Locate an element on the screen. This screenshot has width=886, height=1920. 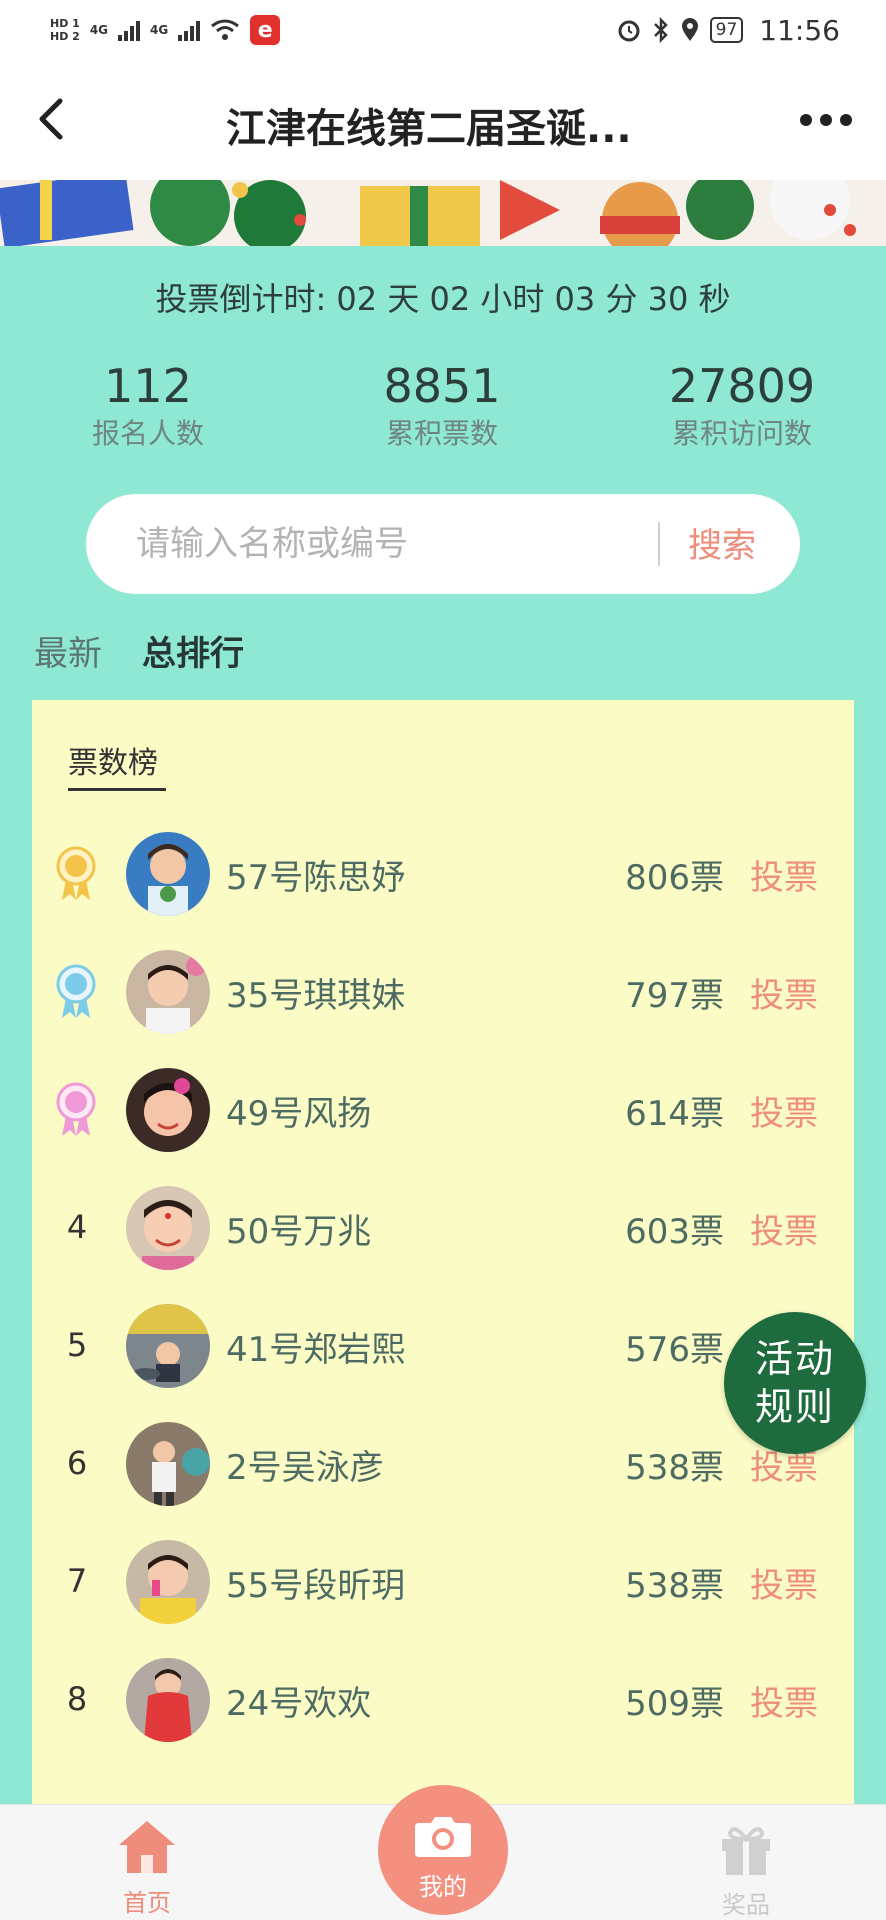
search-bar: 搜索 is located at coordinates (443, 544).